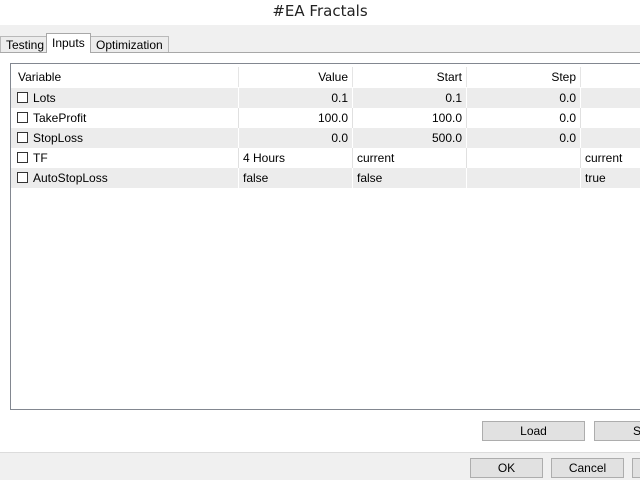  What do you see at coordinates (410, 98) in the screenshot?
I see `start-cell: 0.1` at bounding box center [410, 98].